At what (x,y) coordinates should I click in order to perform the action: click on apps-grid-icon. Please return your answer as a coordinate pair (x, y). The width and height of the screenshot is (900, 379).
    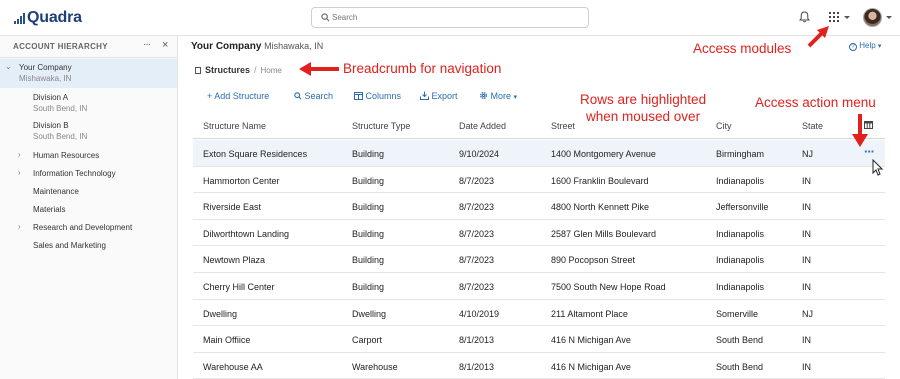
    Looking at the image, I should click on (834, 17).